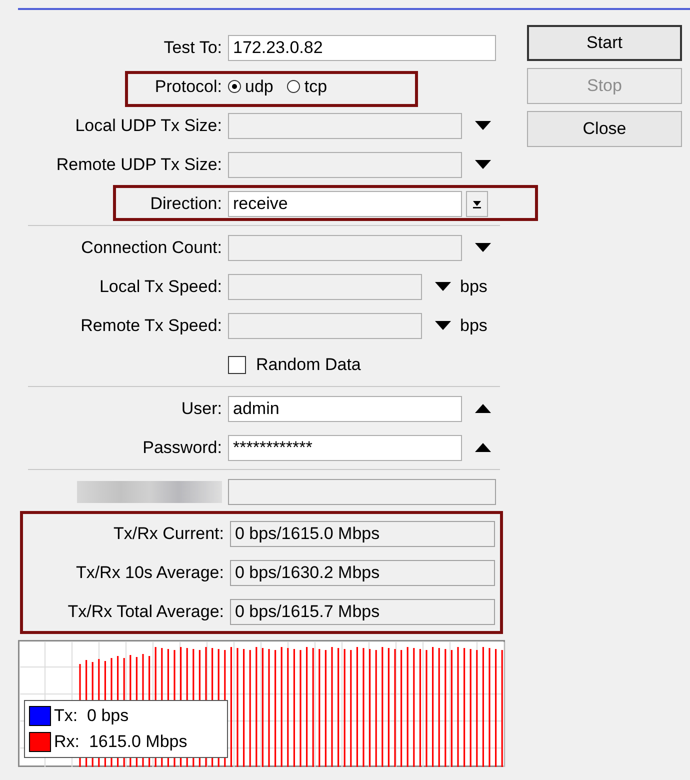 The image size is (690, 780). I want to click on input-field: admin, so click(345, 409).